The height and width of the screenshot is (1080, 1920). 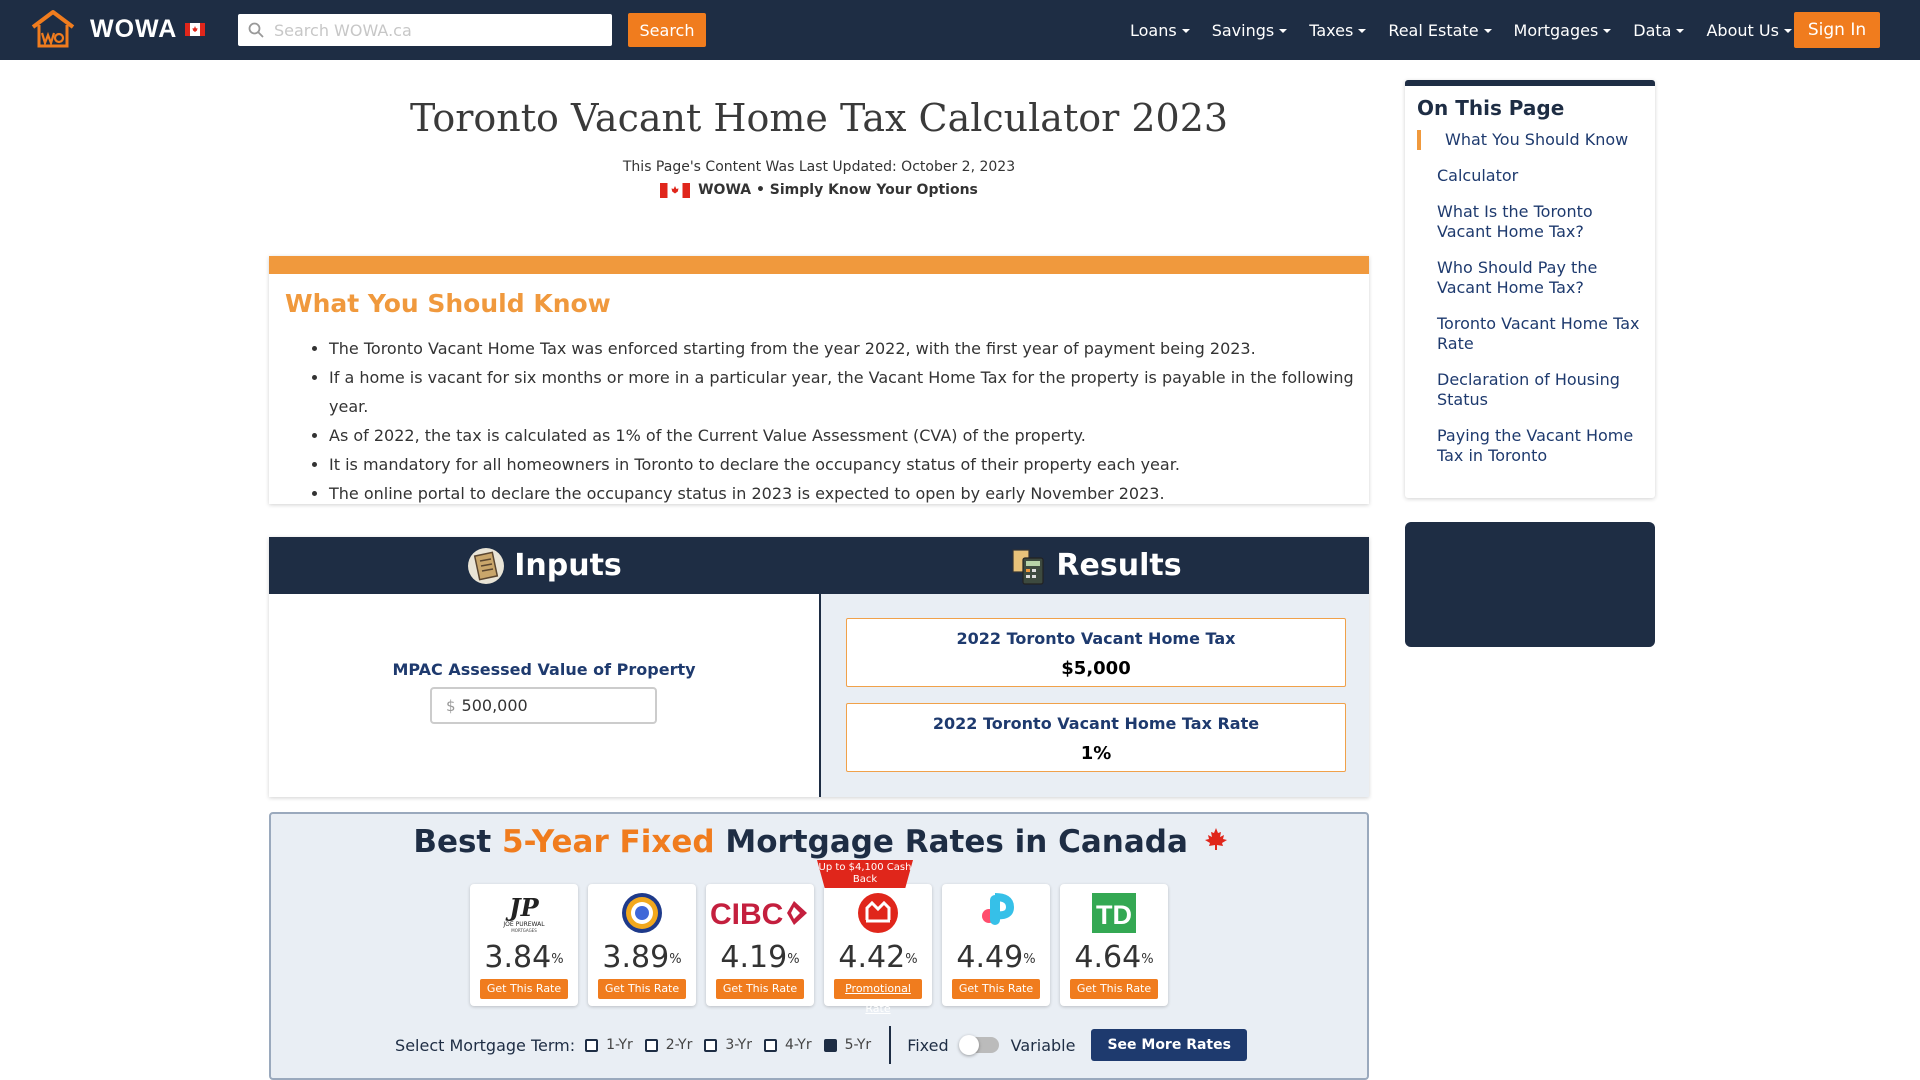 What do you see at coordinates (1531, 176) in the screenshot?
I see `toc-item-calculator: Calculator` at bounding box center [1531, 176].